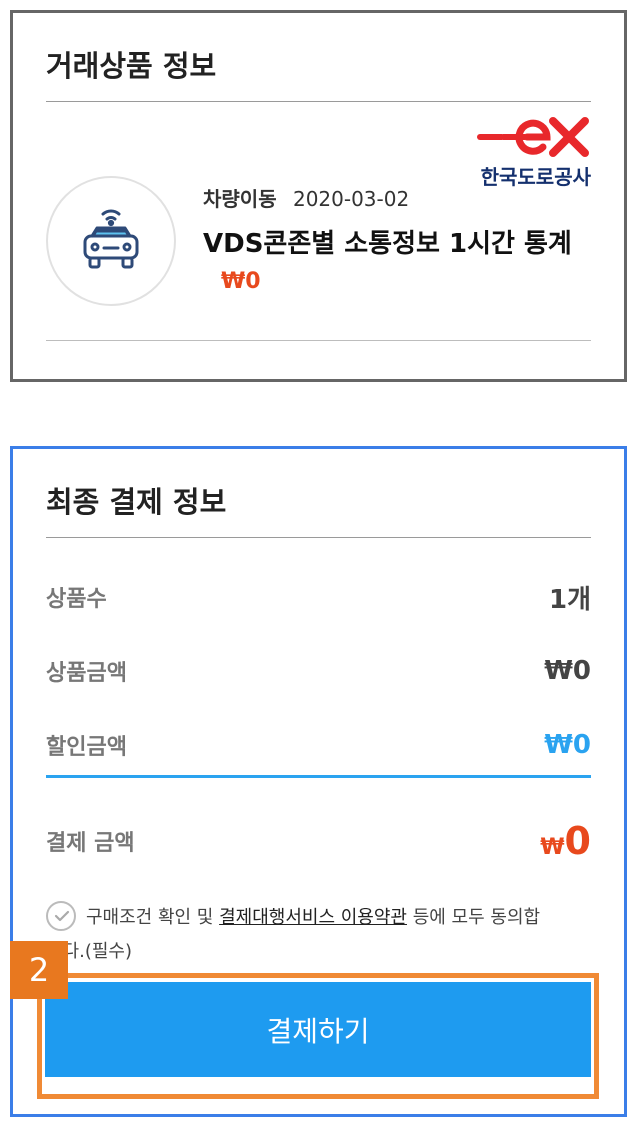 This screenshot has width=635, height=1125. I want to click on agreement-text-before: 구매조건 확인 및, so click(153, 917).